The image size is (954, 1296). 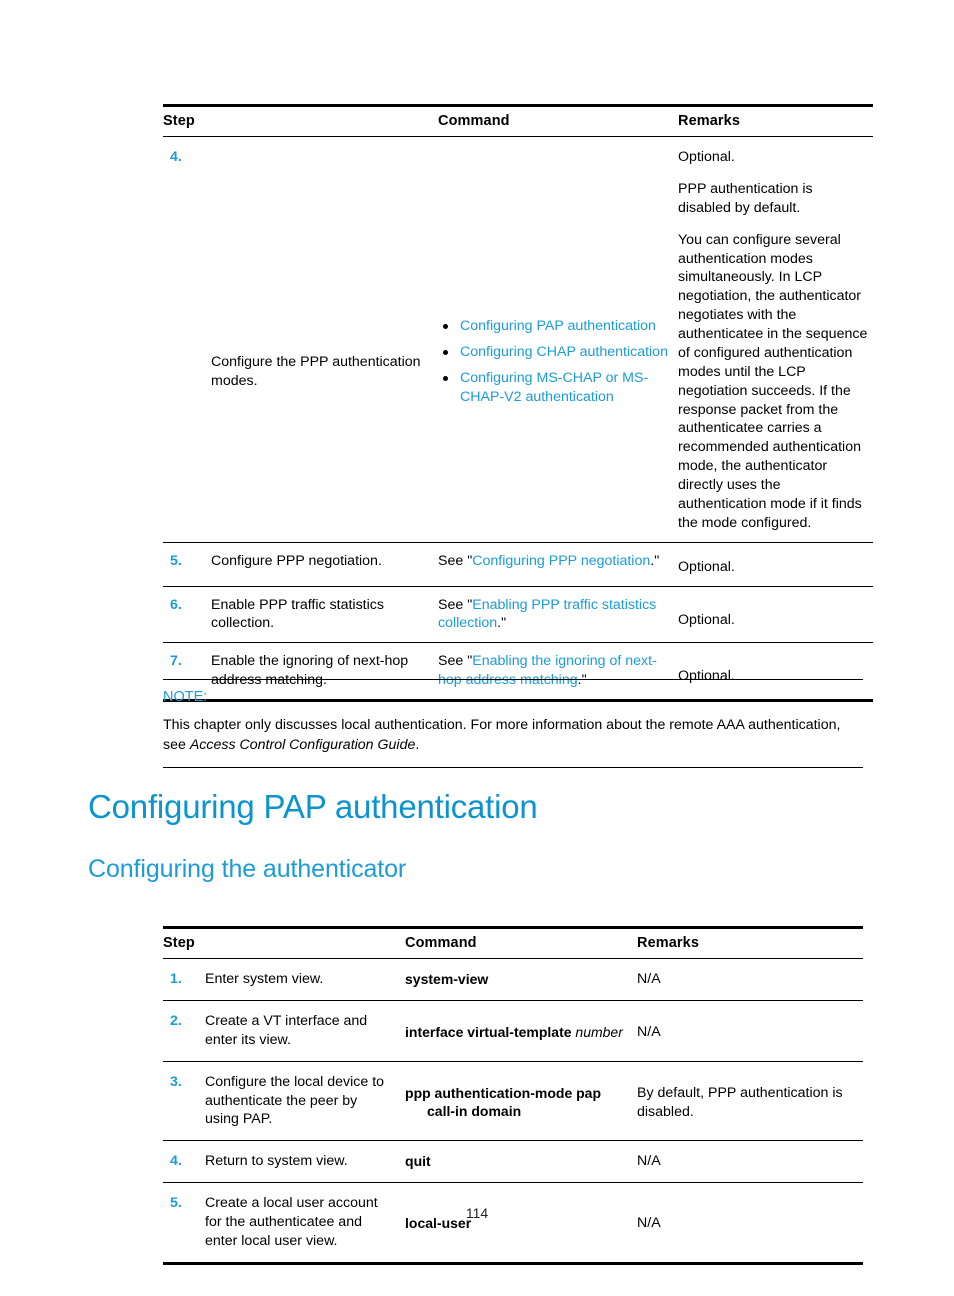 What do you see at coordinates (558, 120) in the screenshot?
I see `table1-header-command: Command` at bounding box center [558, 120].